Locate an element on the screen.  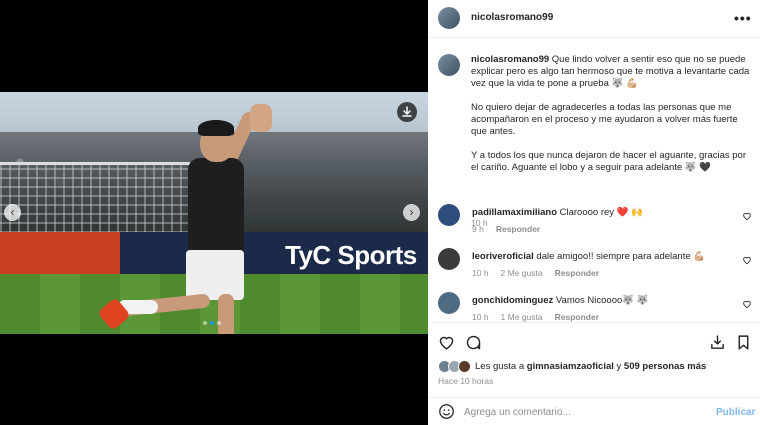
comment-username: padillamaximiliano is located at coordinates (514, 212).